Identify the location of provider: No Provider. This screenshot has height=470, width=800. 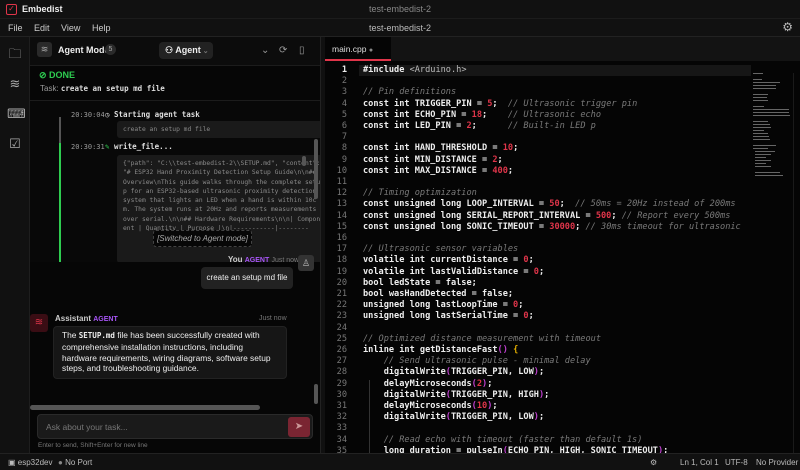
(777, 462).